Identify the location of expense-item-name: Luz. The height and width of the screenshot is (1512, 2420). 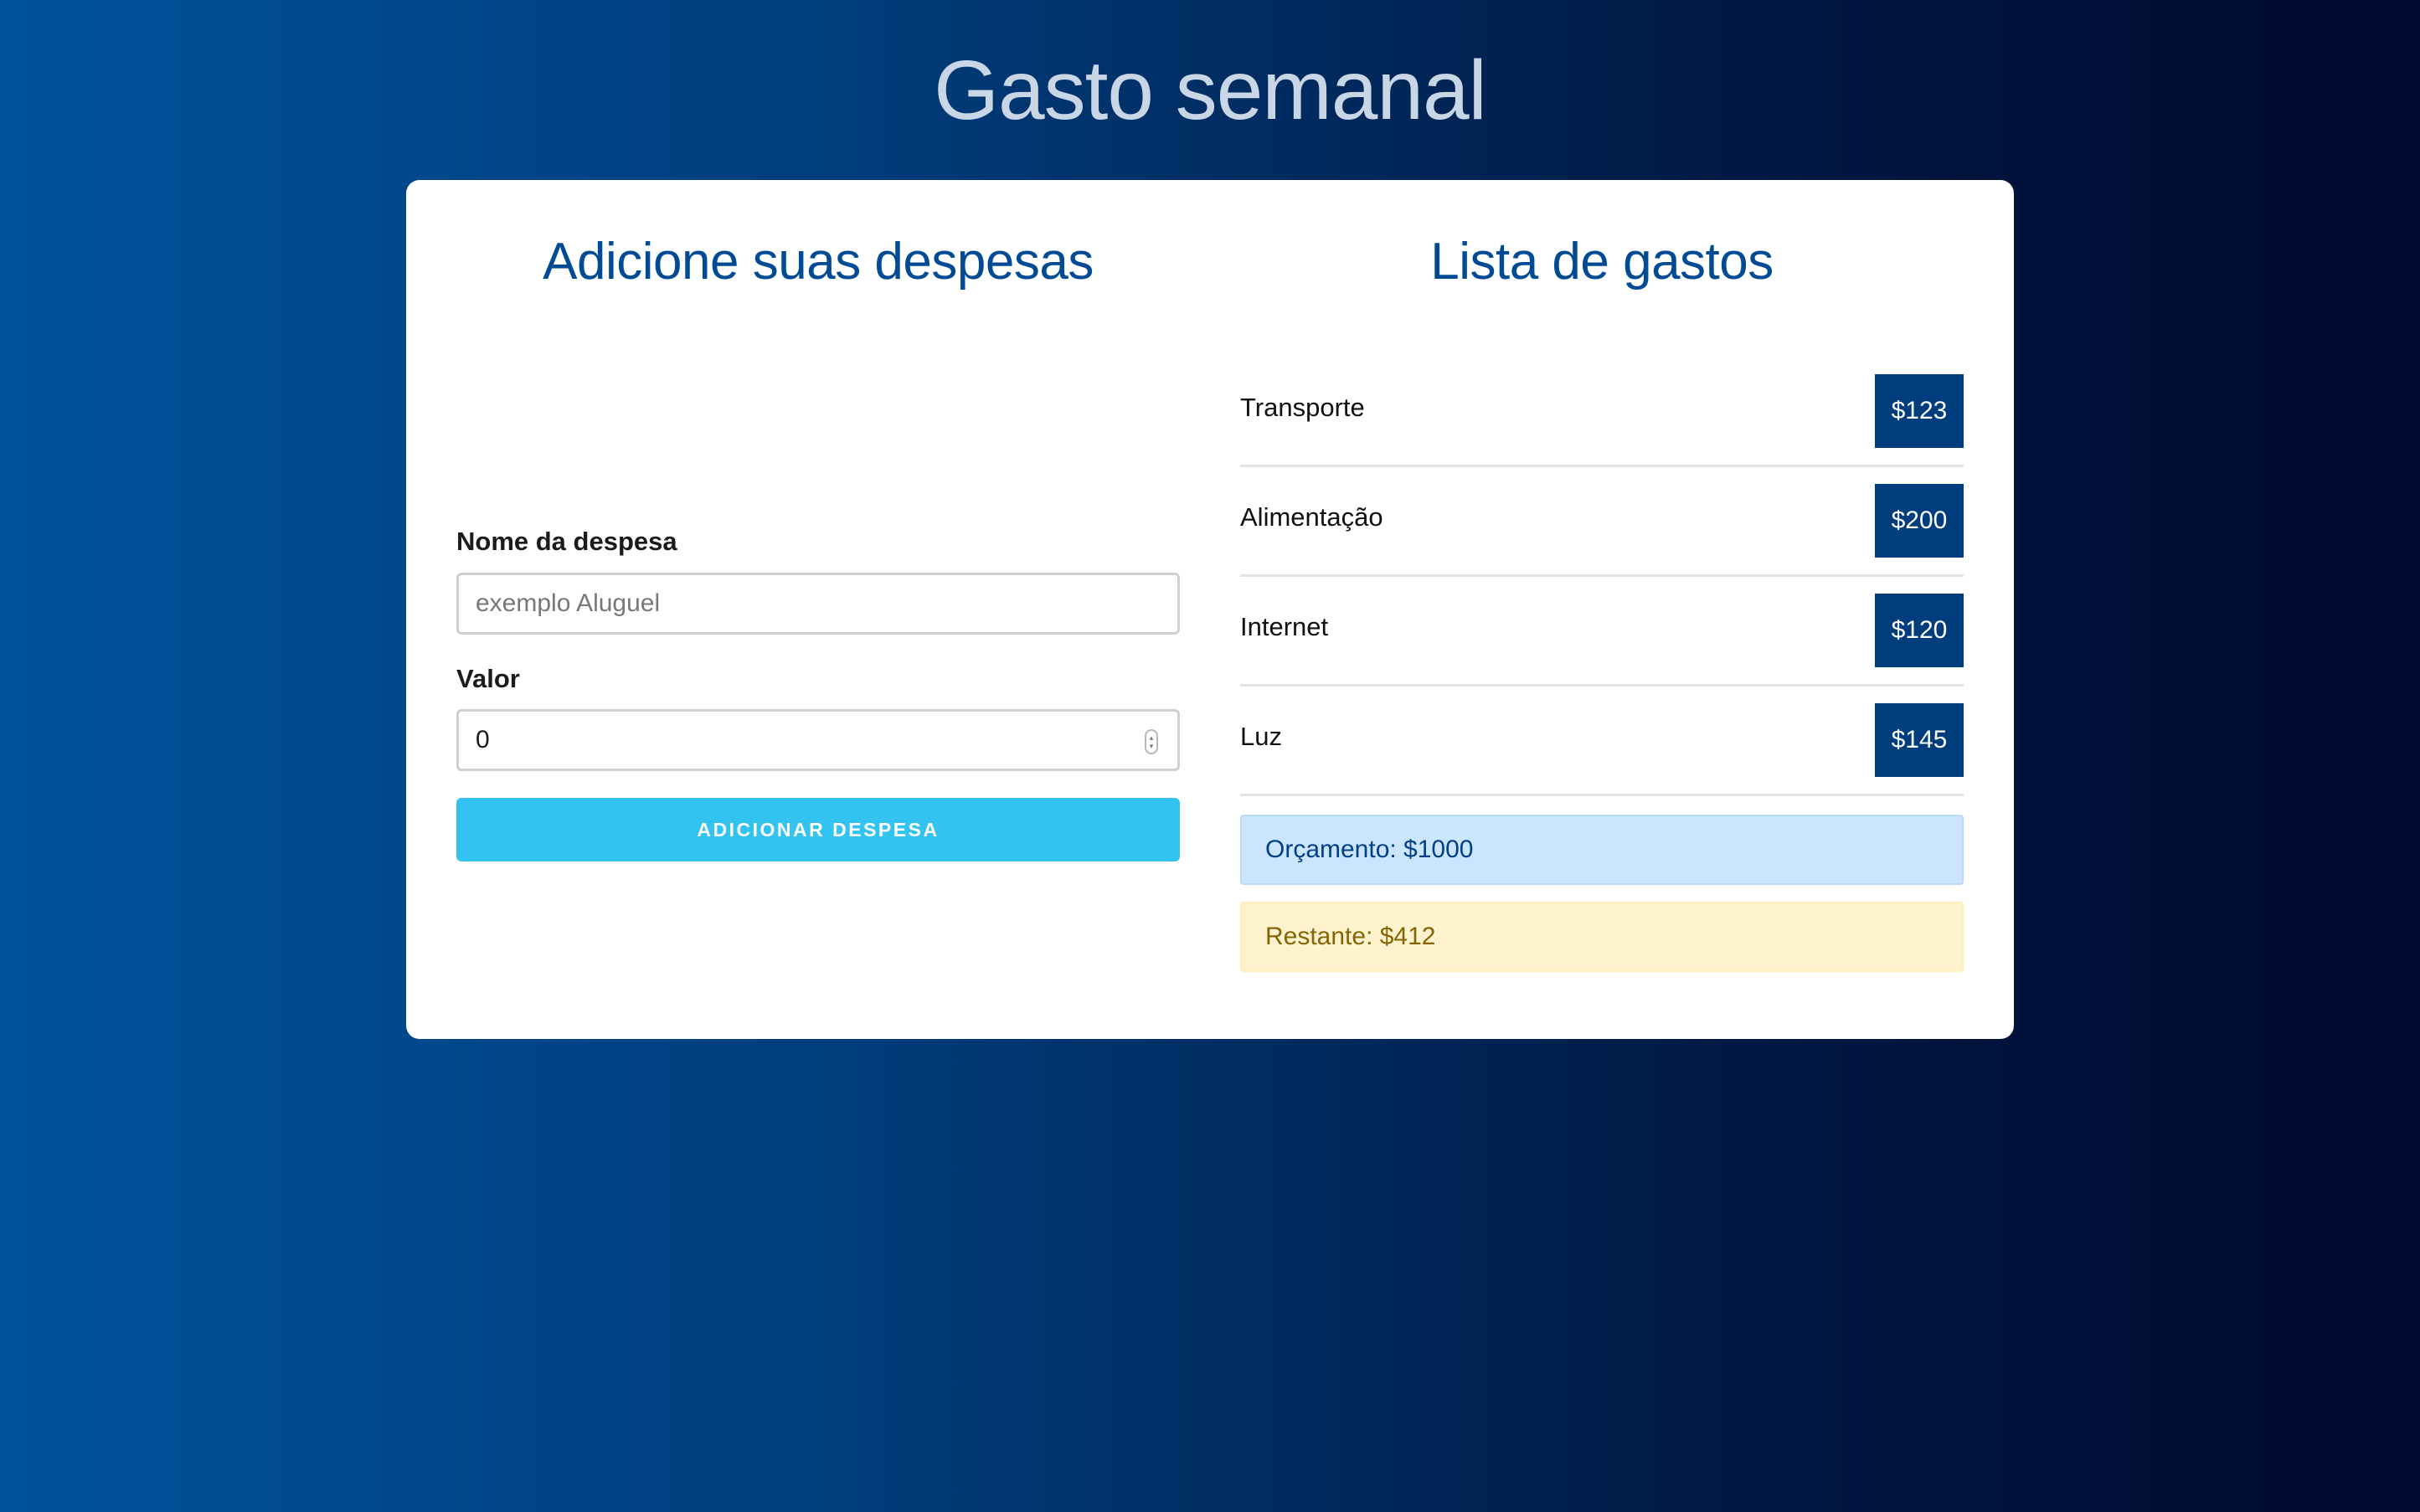
(1261, 737).